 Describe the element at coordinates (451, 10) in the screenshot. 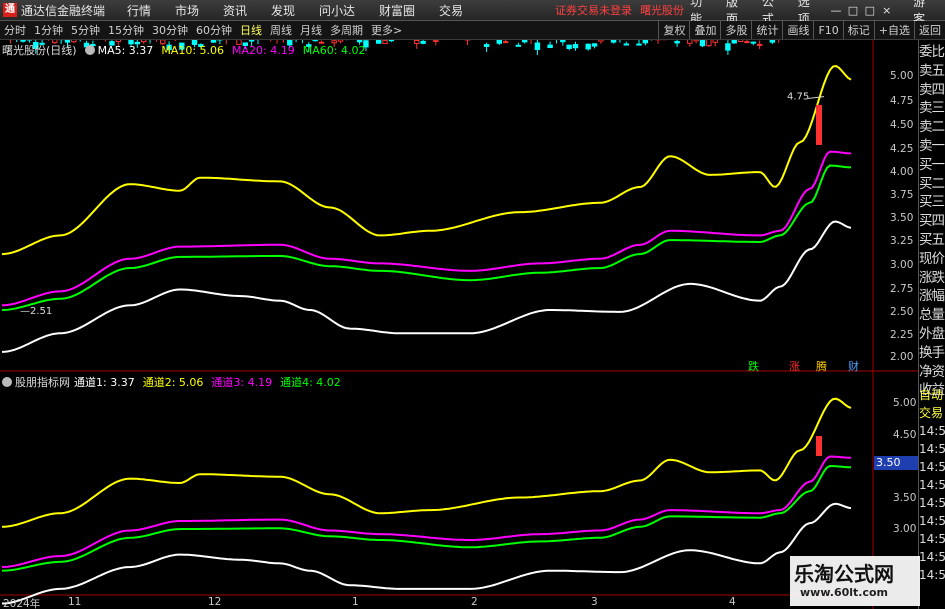

I see `menu-trade: 交易` at that location.